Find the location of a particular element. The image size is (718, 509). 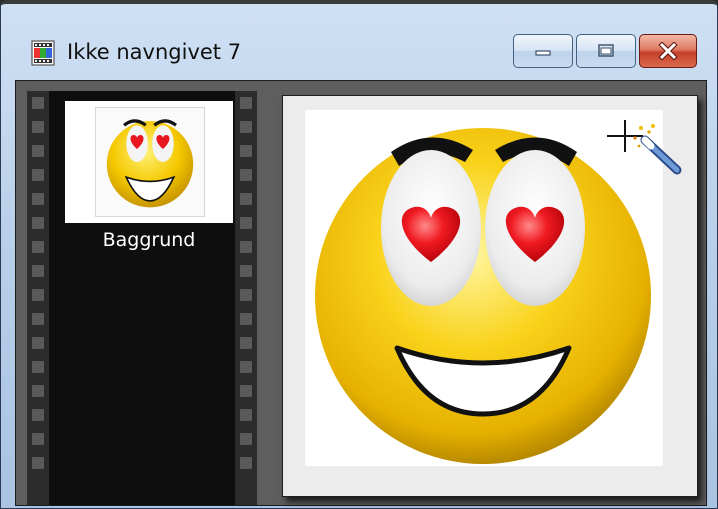

maximize-icon is located at coordinates (606, 50).